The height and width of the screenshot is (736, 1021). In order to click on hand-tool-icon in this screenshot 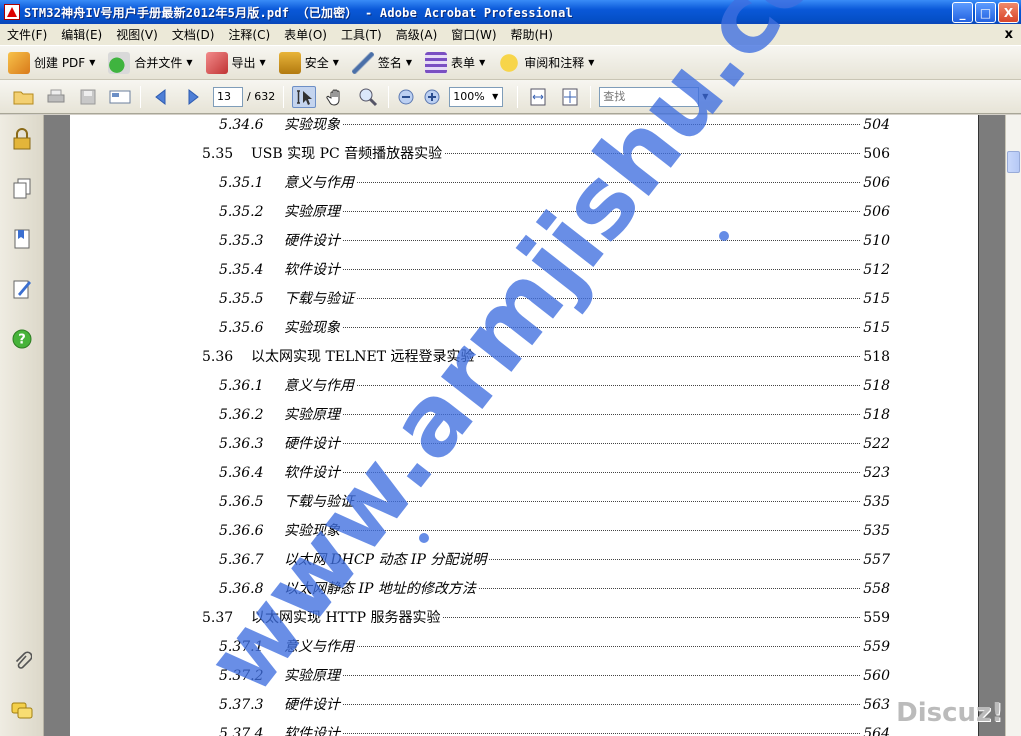, I will do `click(336, 97)`.